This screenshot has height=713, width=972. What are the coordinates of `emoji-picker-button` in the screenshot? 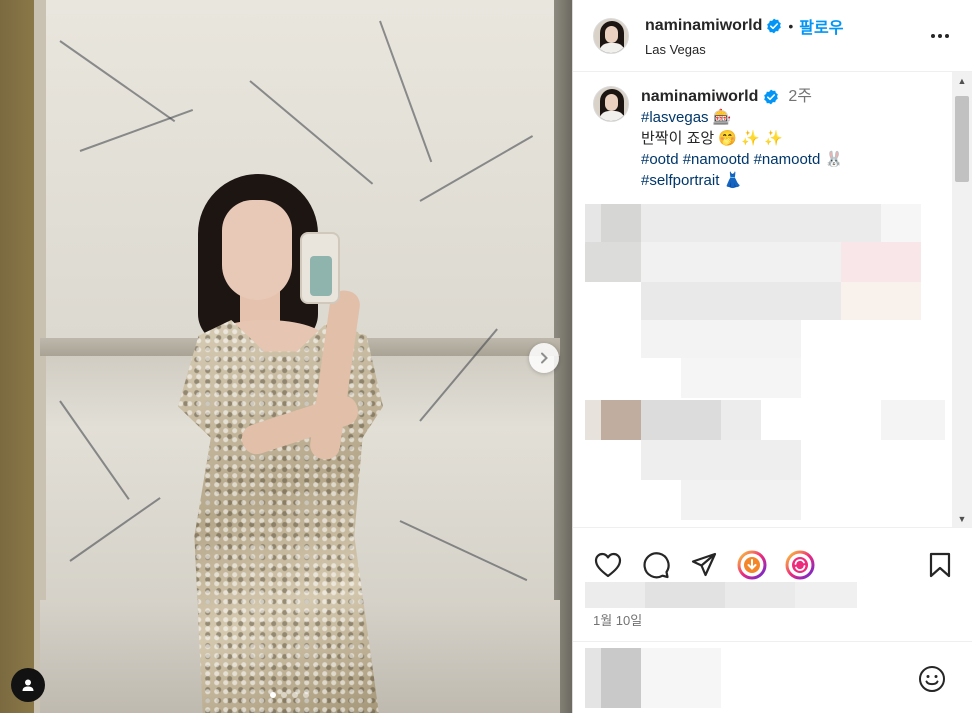 It's located at (932, 679).